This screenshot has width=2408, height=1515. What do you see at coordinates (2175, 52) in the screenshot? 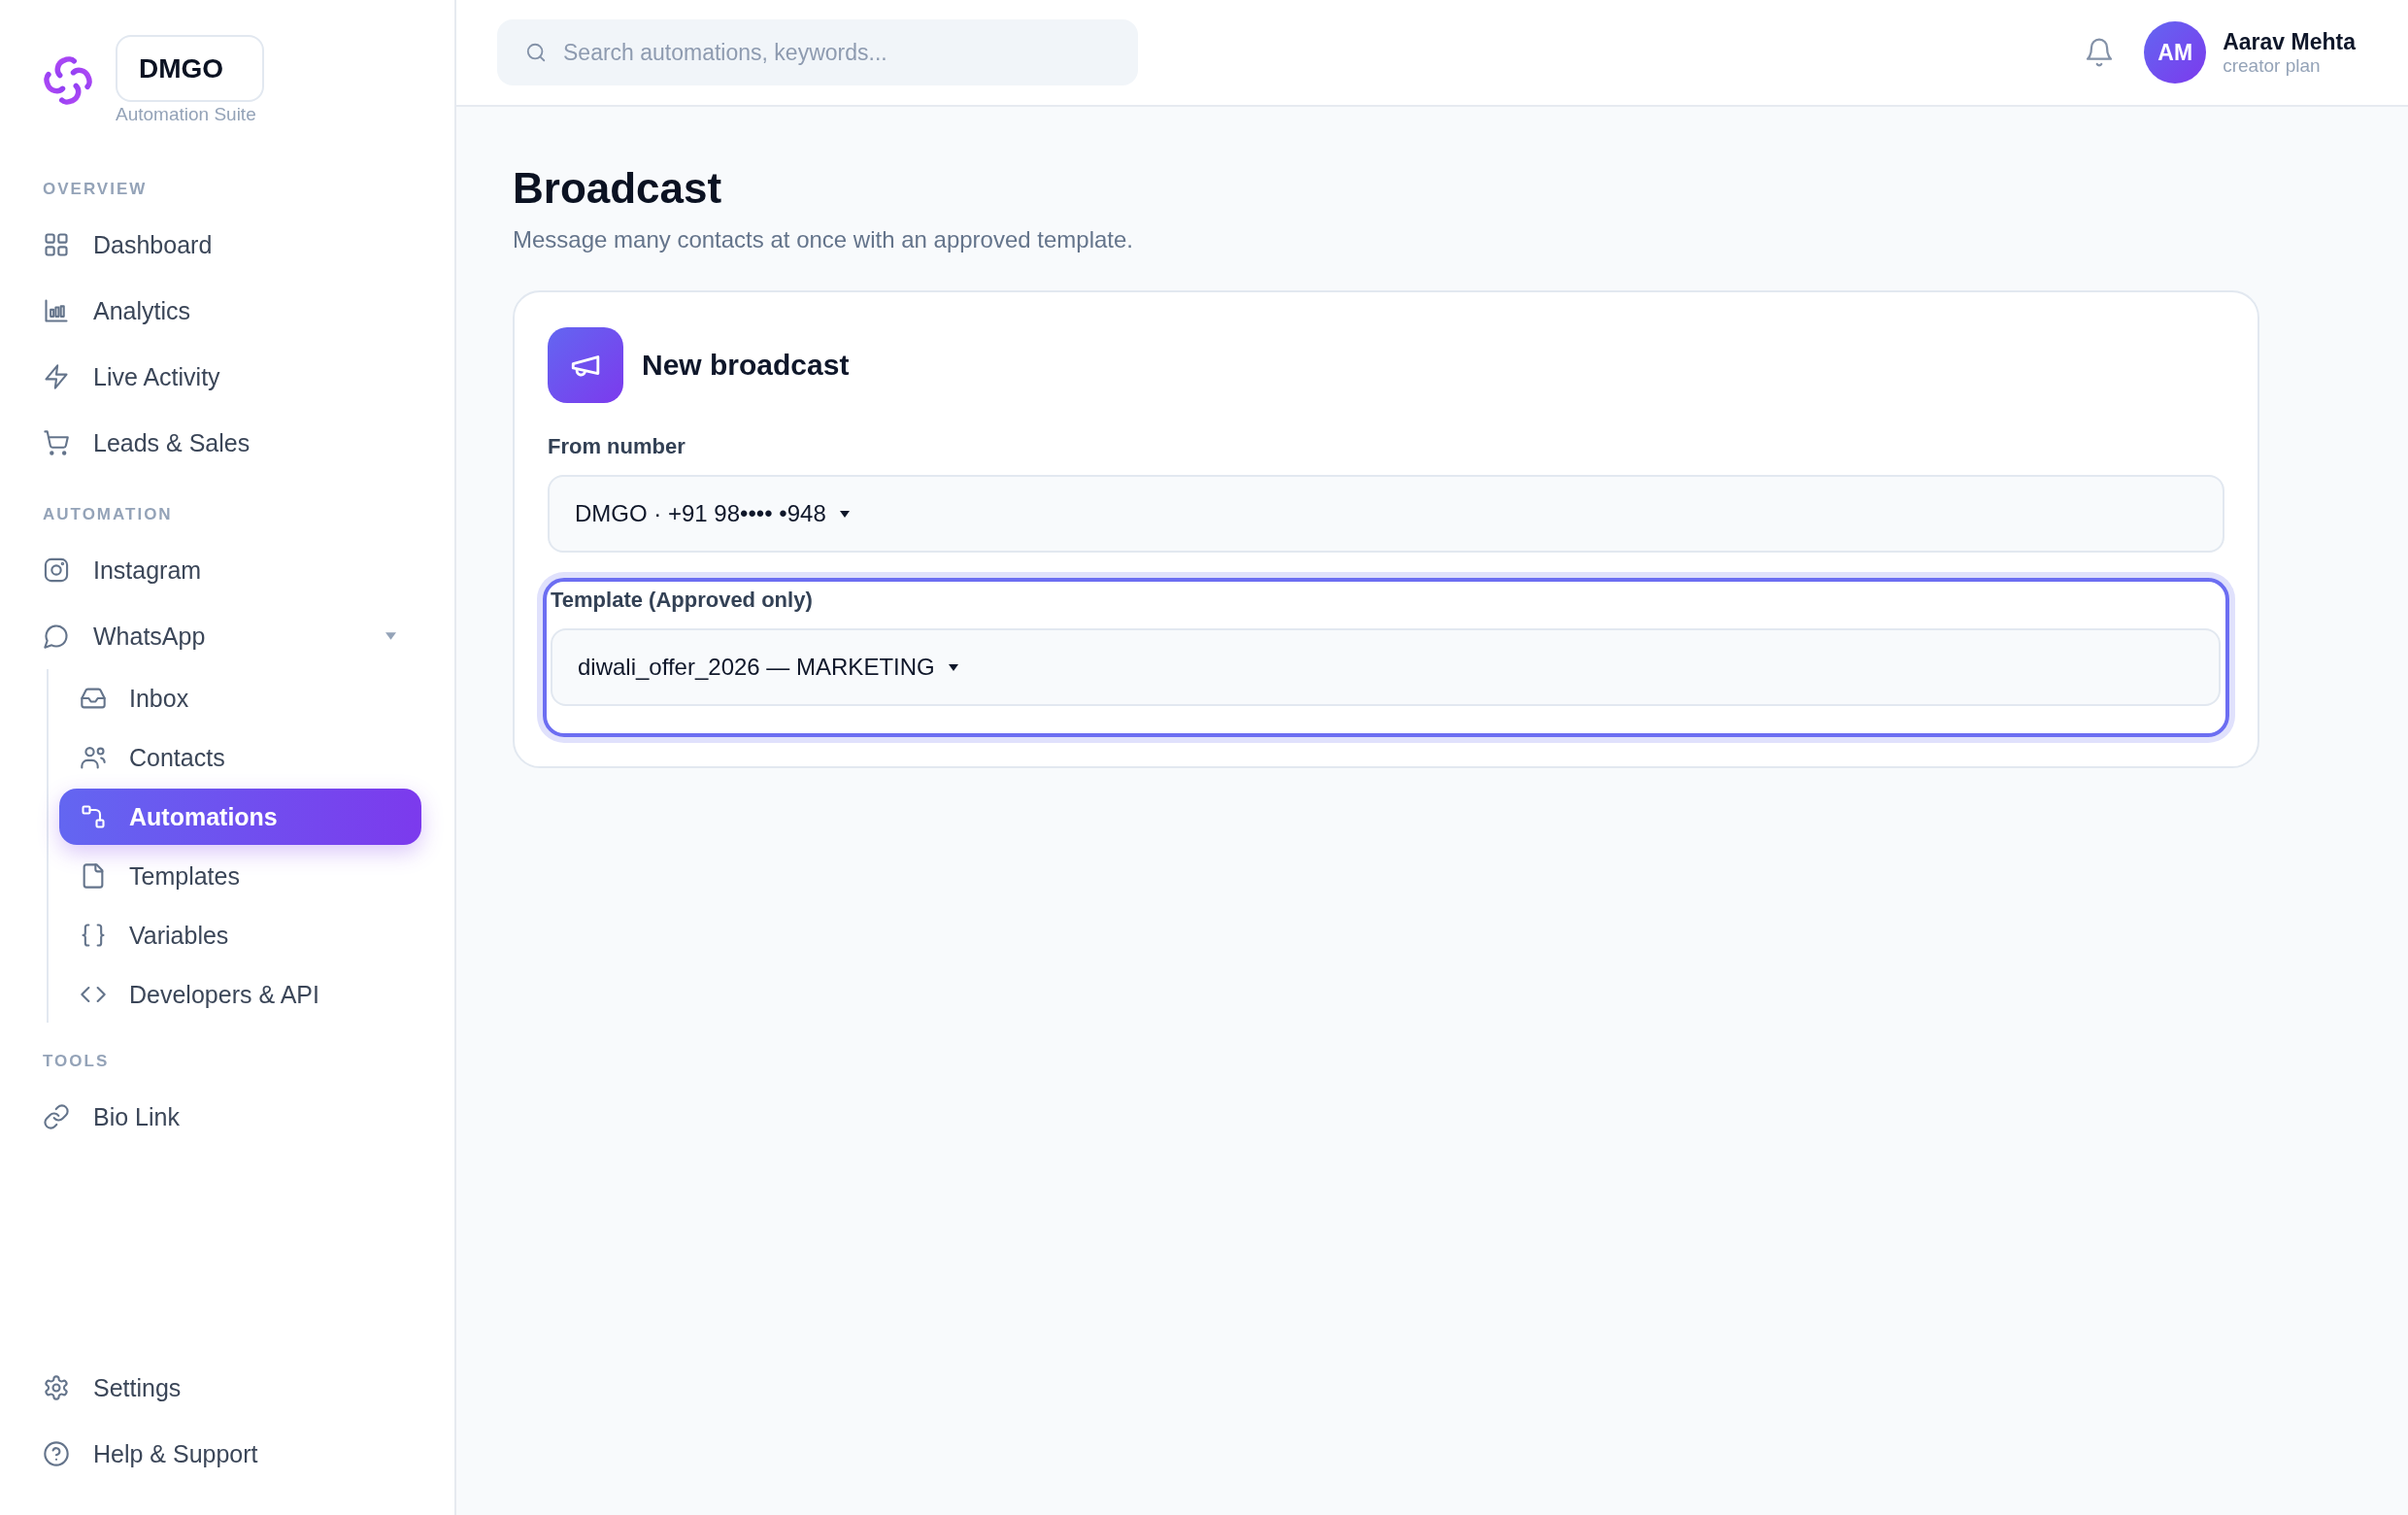
I see `user-avatar: AM` at bounding box center [2175, 52].